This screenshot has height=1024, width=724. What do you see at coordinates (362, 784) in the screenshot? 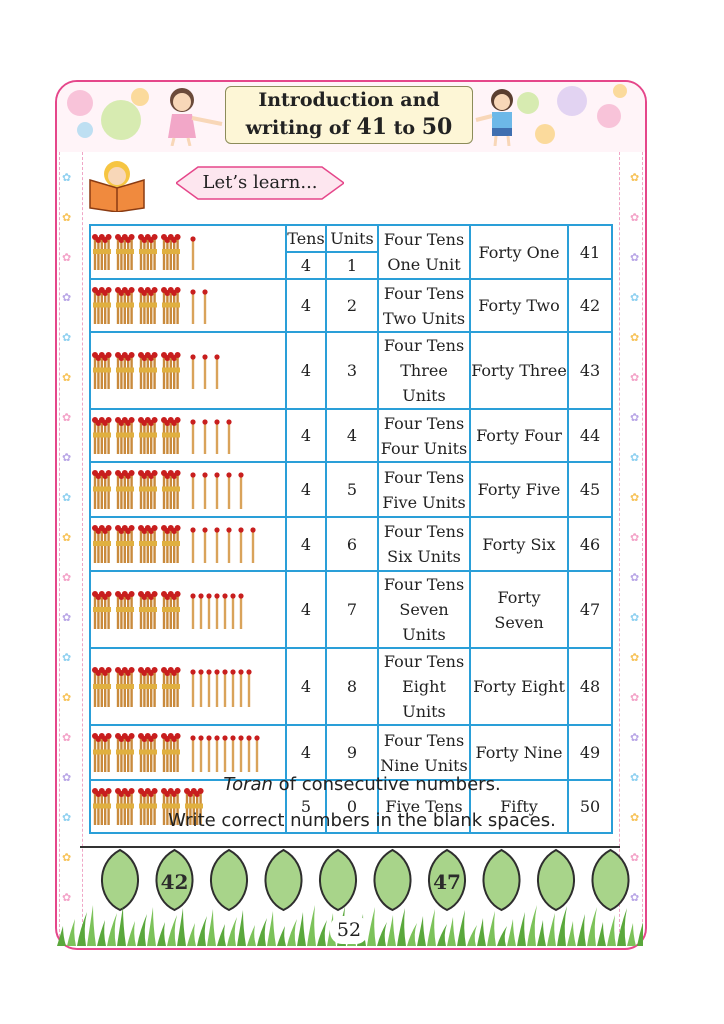
I see `toran-heading: Toran of consecutive numbers.` at bounding box center [362, 784].